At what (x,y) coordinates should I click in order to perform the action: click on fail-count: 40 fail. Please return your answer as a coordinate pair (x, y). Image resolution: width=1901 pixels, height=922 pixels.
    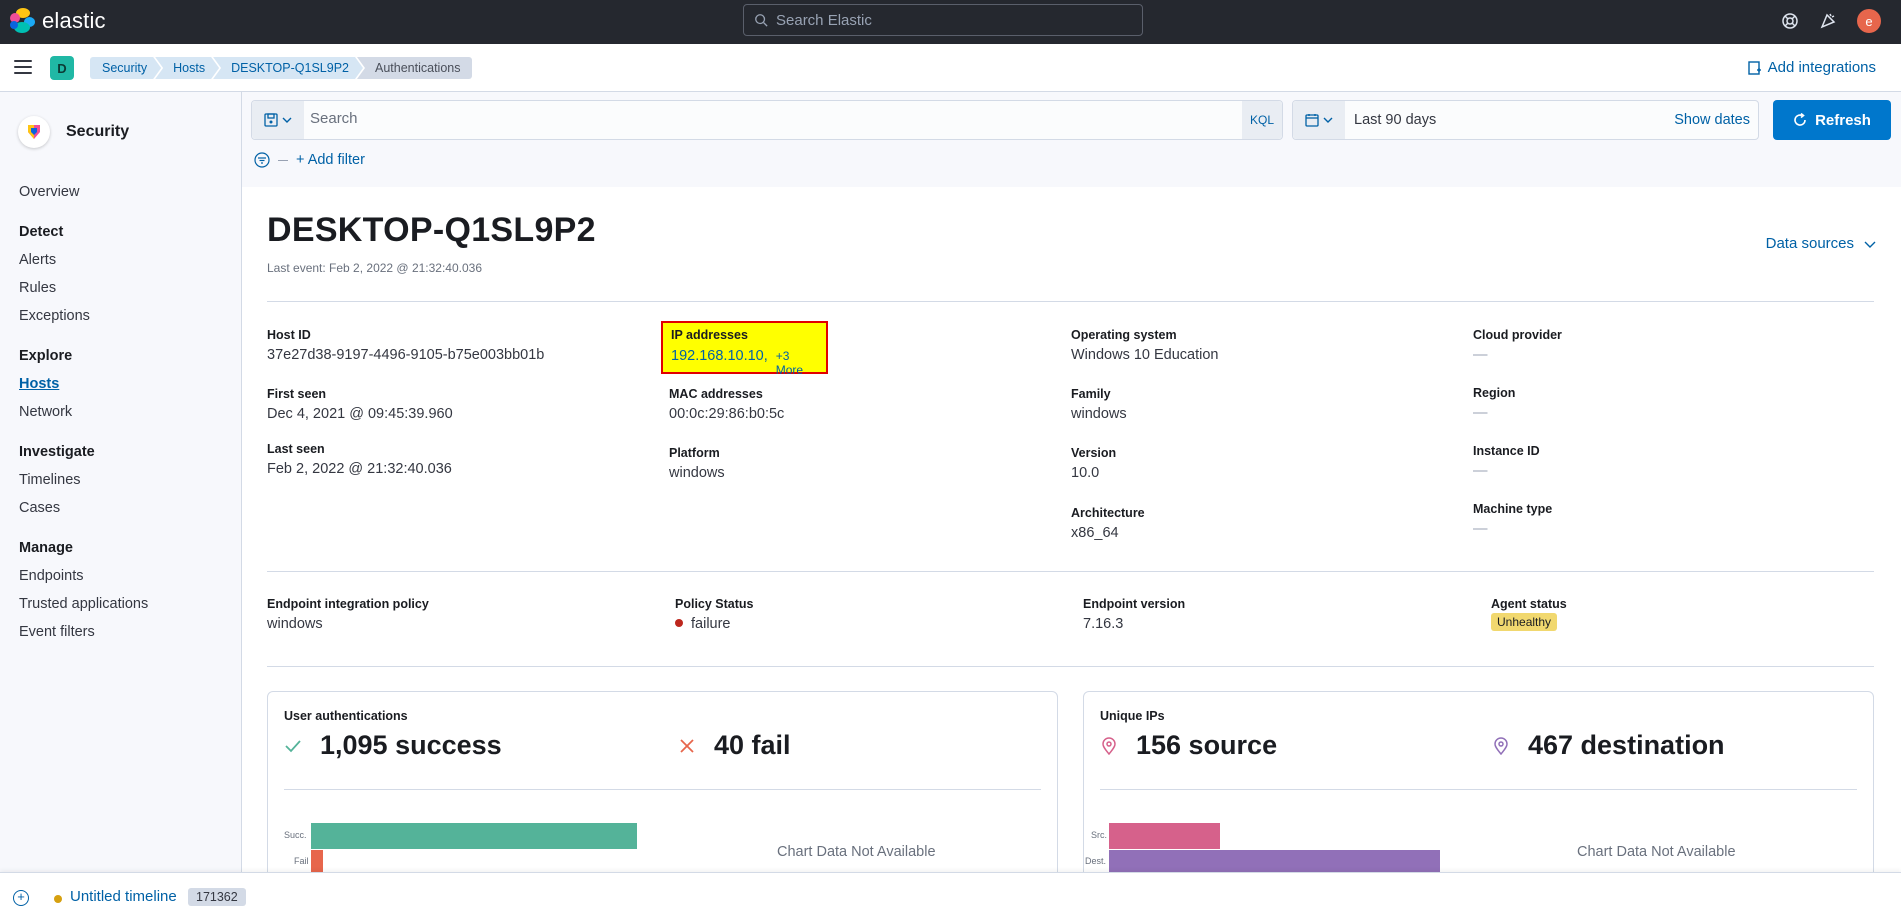
    Looking at the image, I should click on (752, 745).